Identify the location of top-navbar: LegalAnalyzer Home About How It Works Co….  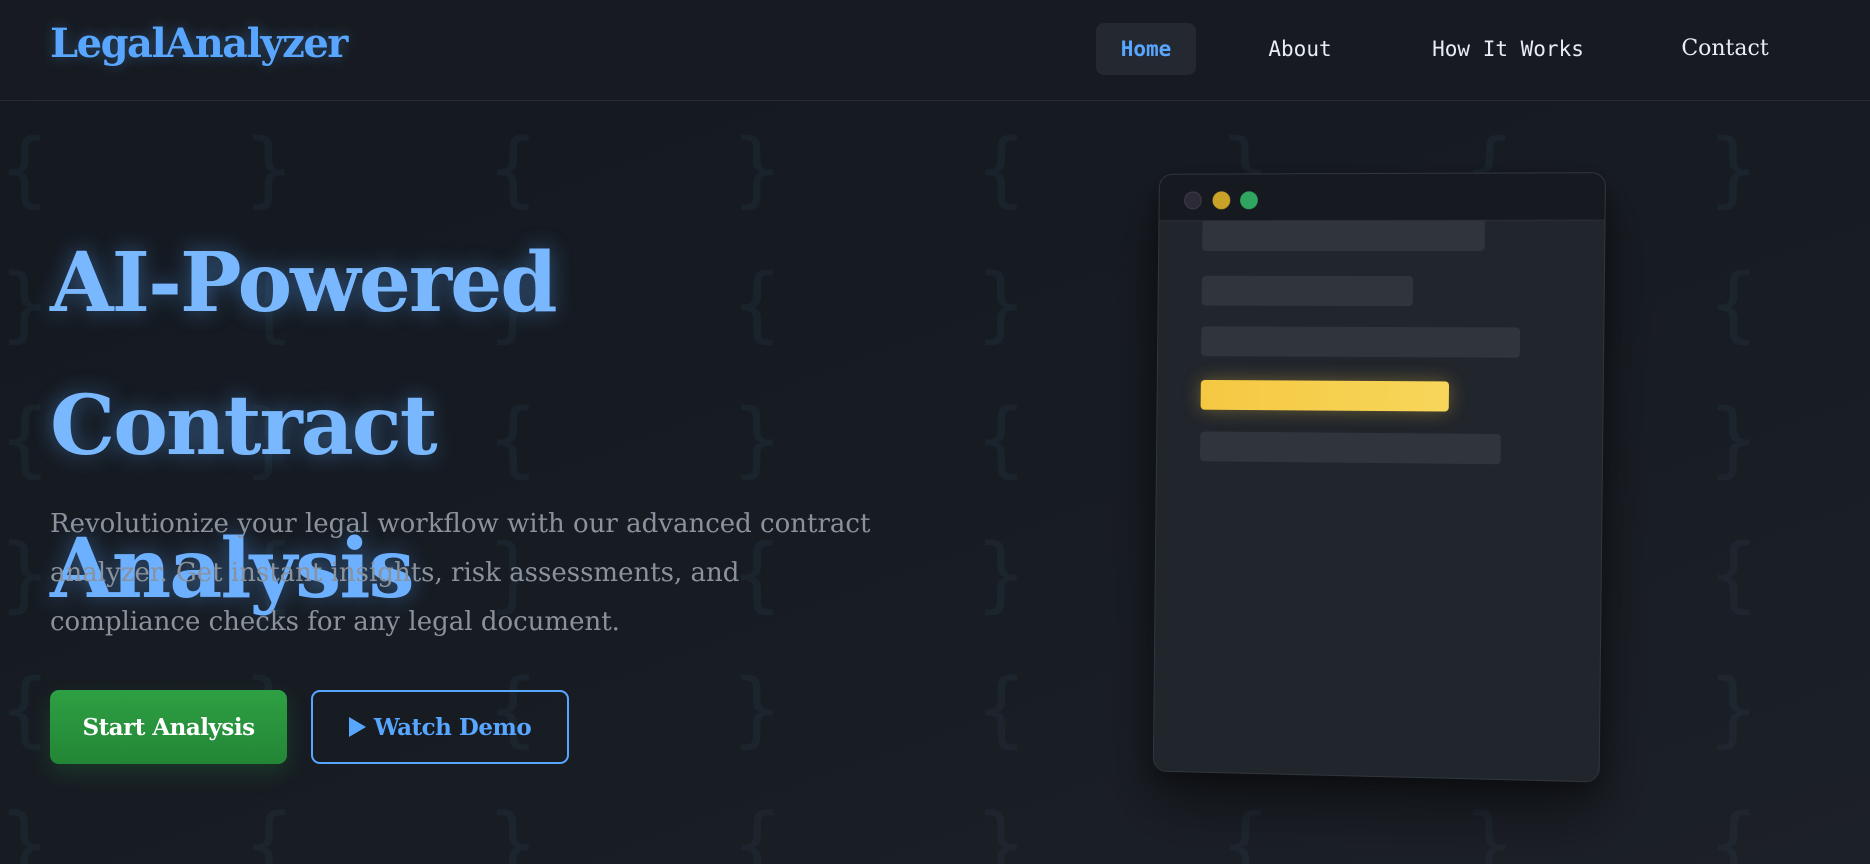
(935, 50).